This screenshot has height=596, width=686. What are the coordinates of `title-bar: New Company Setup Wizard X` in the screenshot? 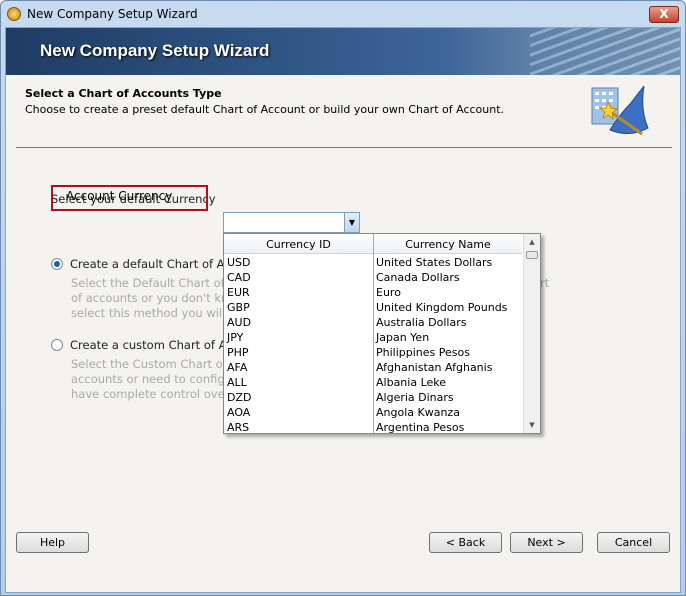 It's located at (343, 14).